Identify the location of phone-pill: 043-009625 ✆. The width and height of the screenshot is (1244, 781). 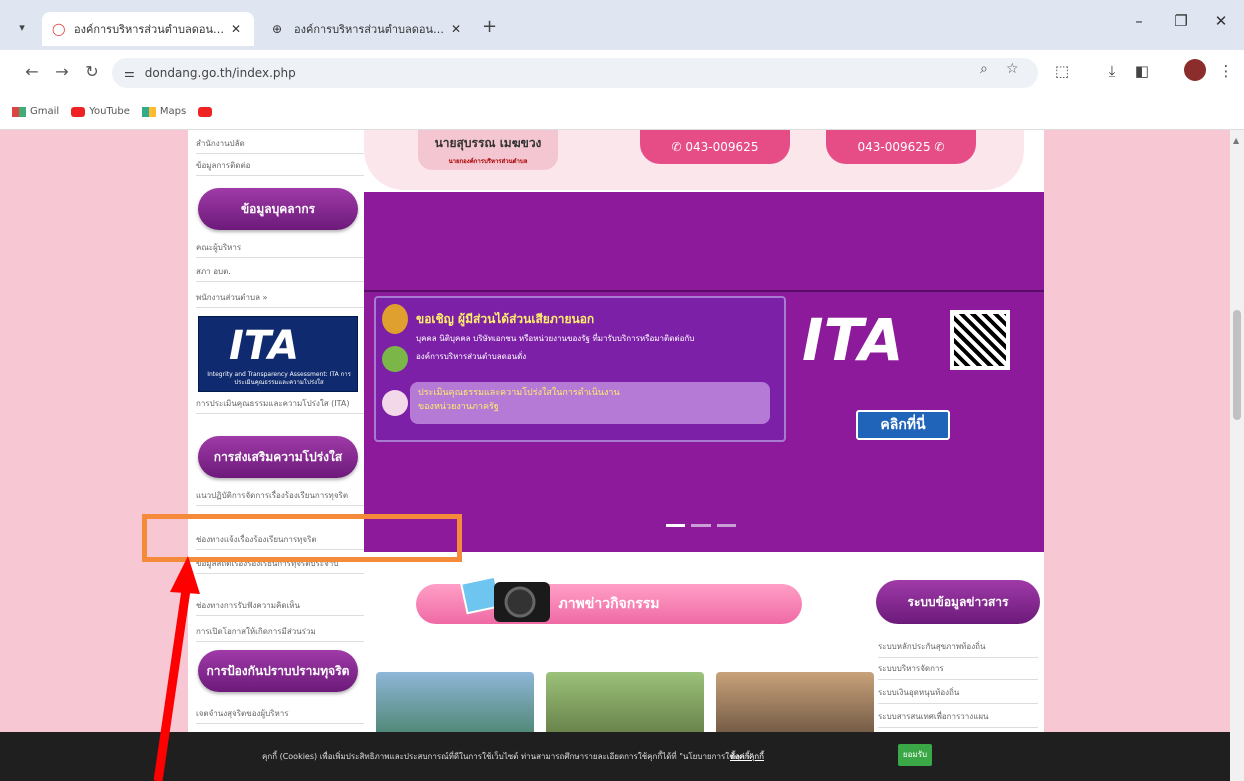
(901, 147).